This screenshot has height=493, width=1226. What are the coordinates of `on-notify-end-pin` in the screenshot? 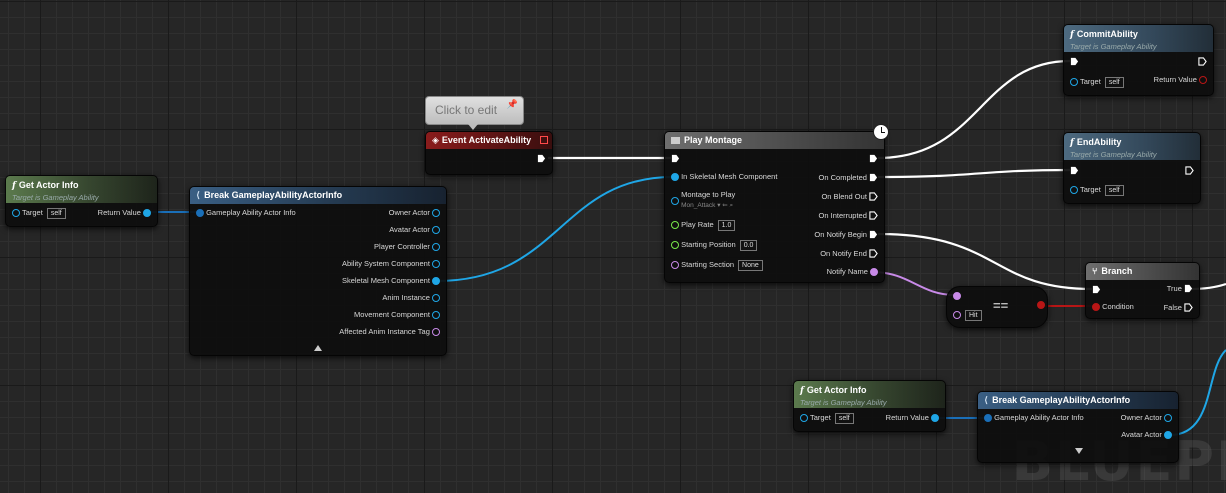 It's located at (873, 253).